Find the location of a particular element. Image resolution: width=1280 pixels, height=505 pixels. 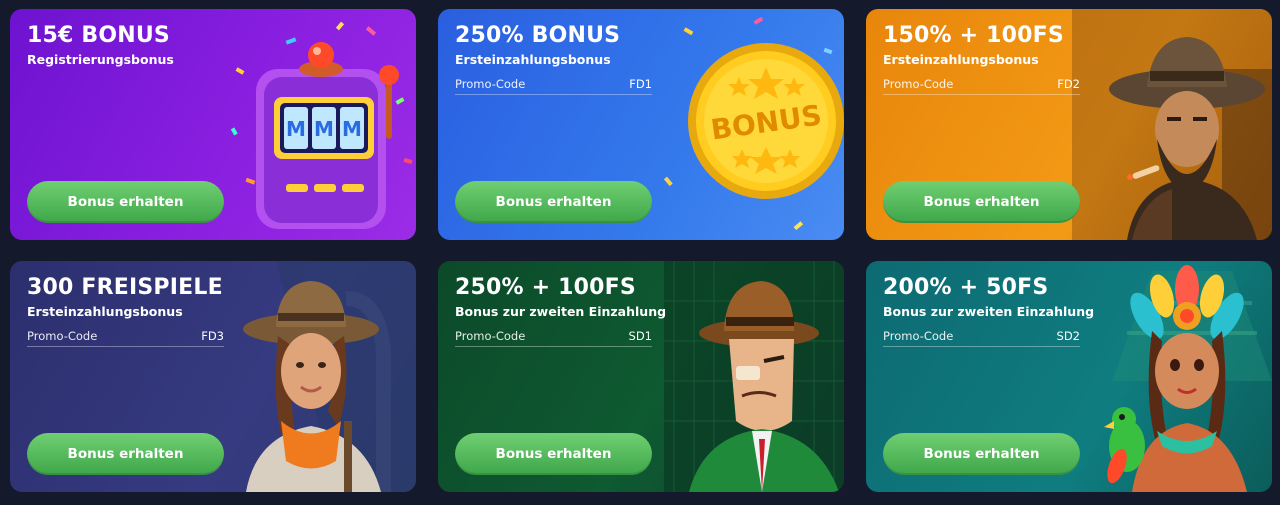

card-title: 300 FREISPIELE is located at coordinates (125, 287).